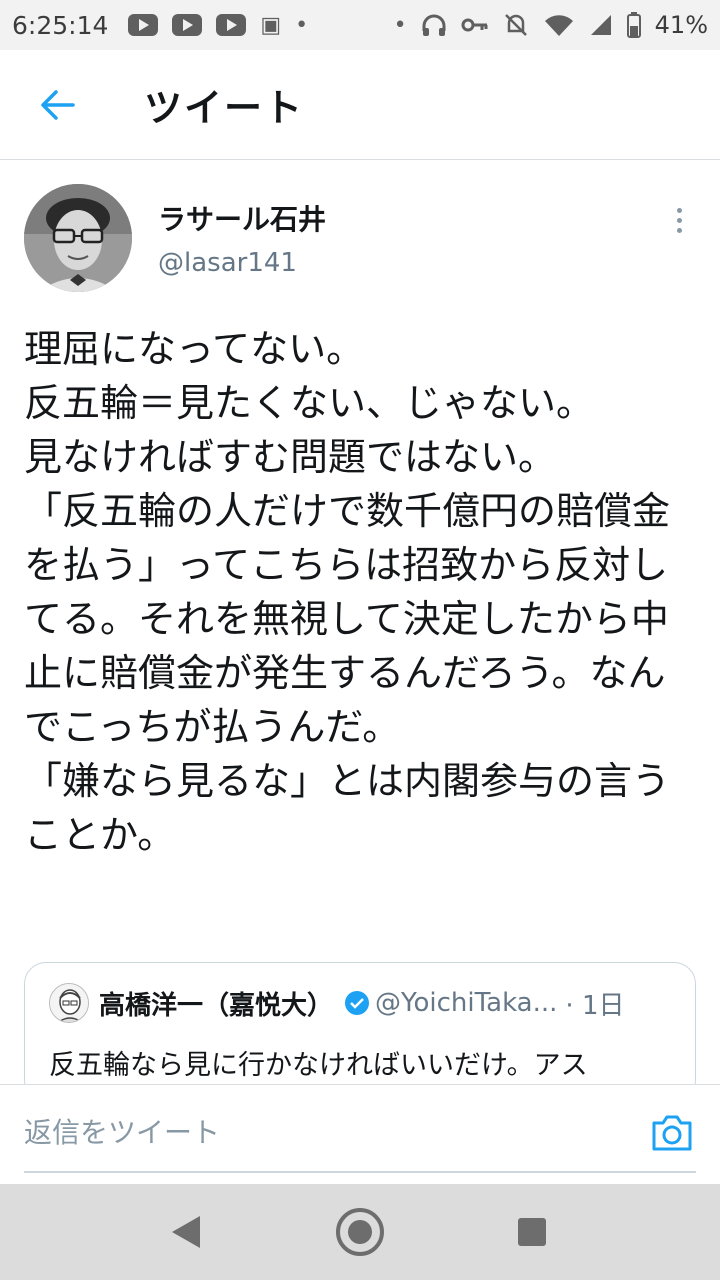  What do you see at coordinates (60, 25) in the screenshot?
I see `status-time: 6:25:14` at bounding box center [60, 25].